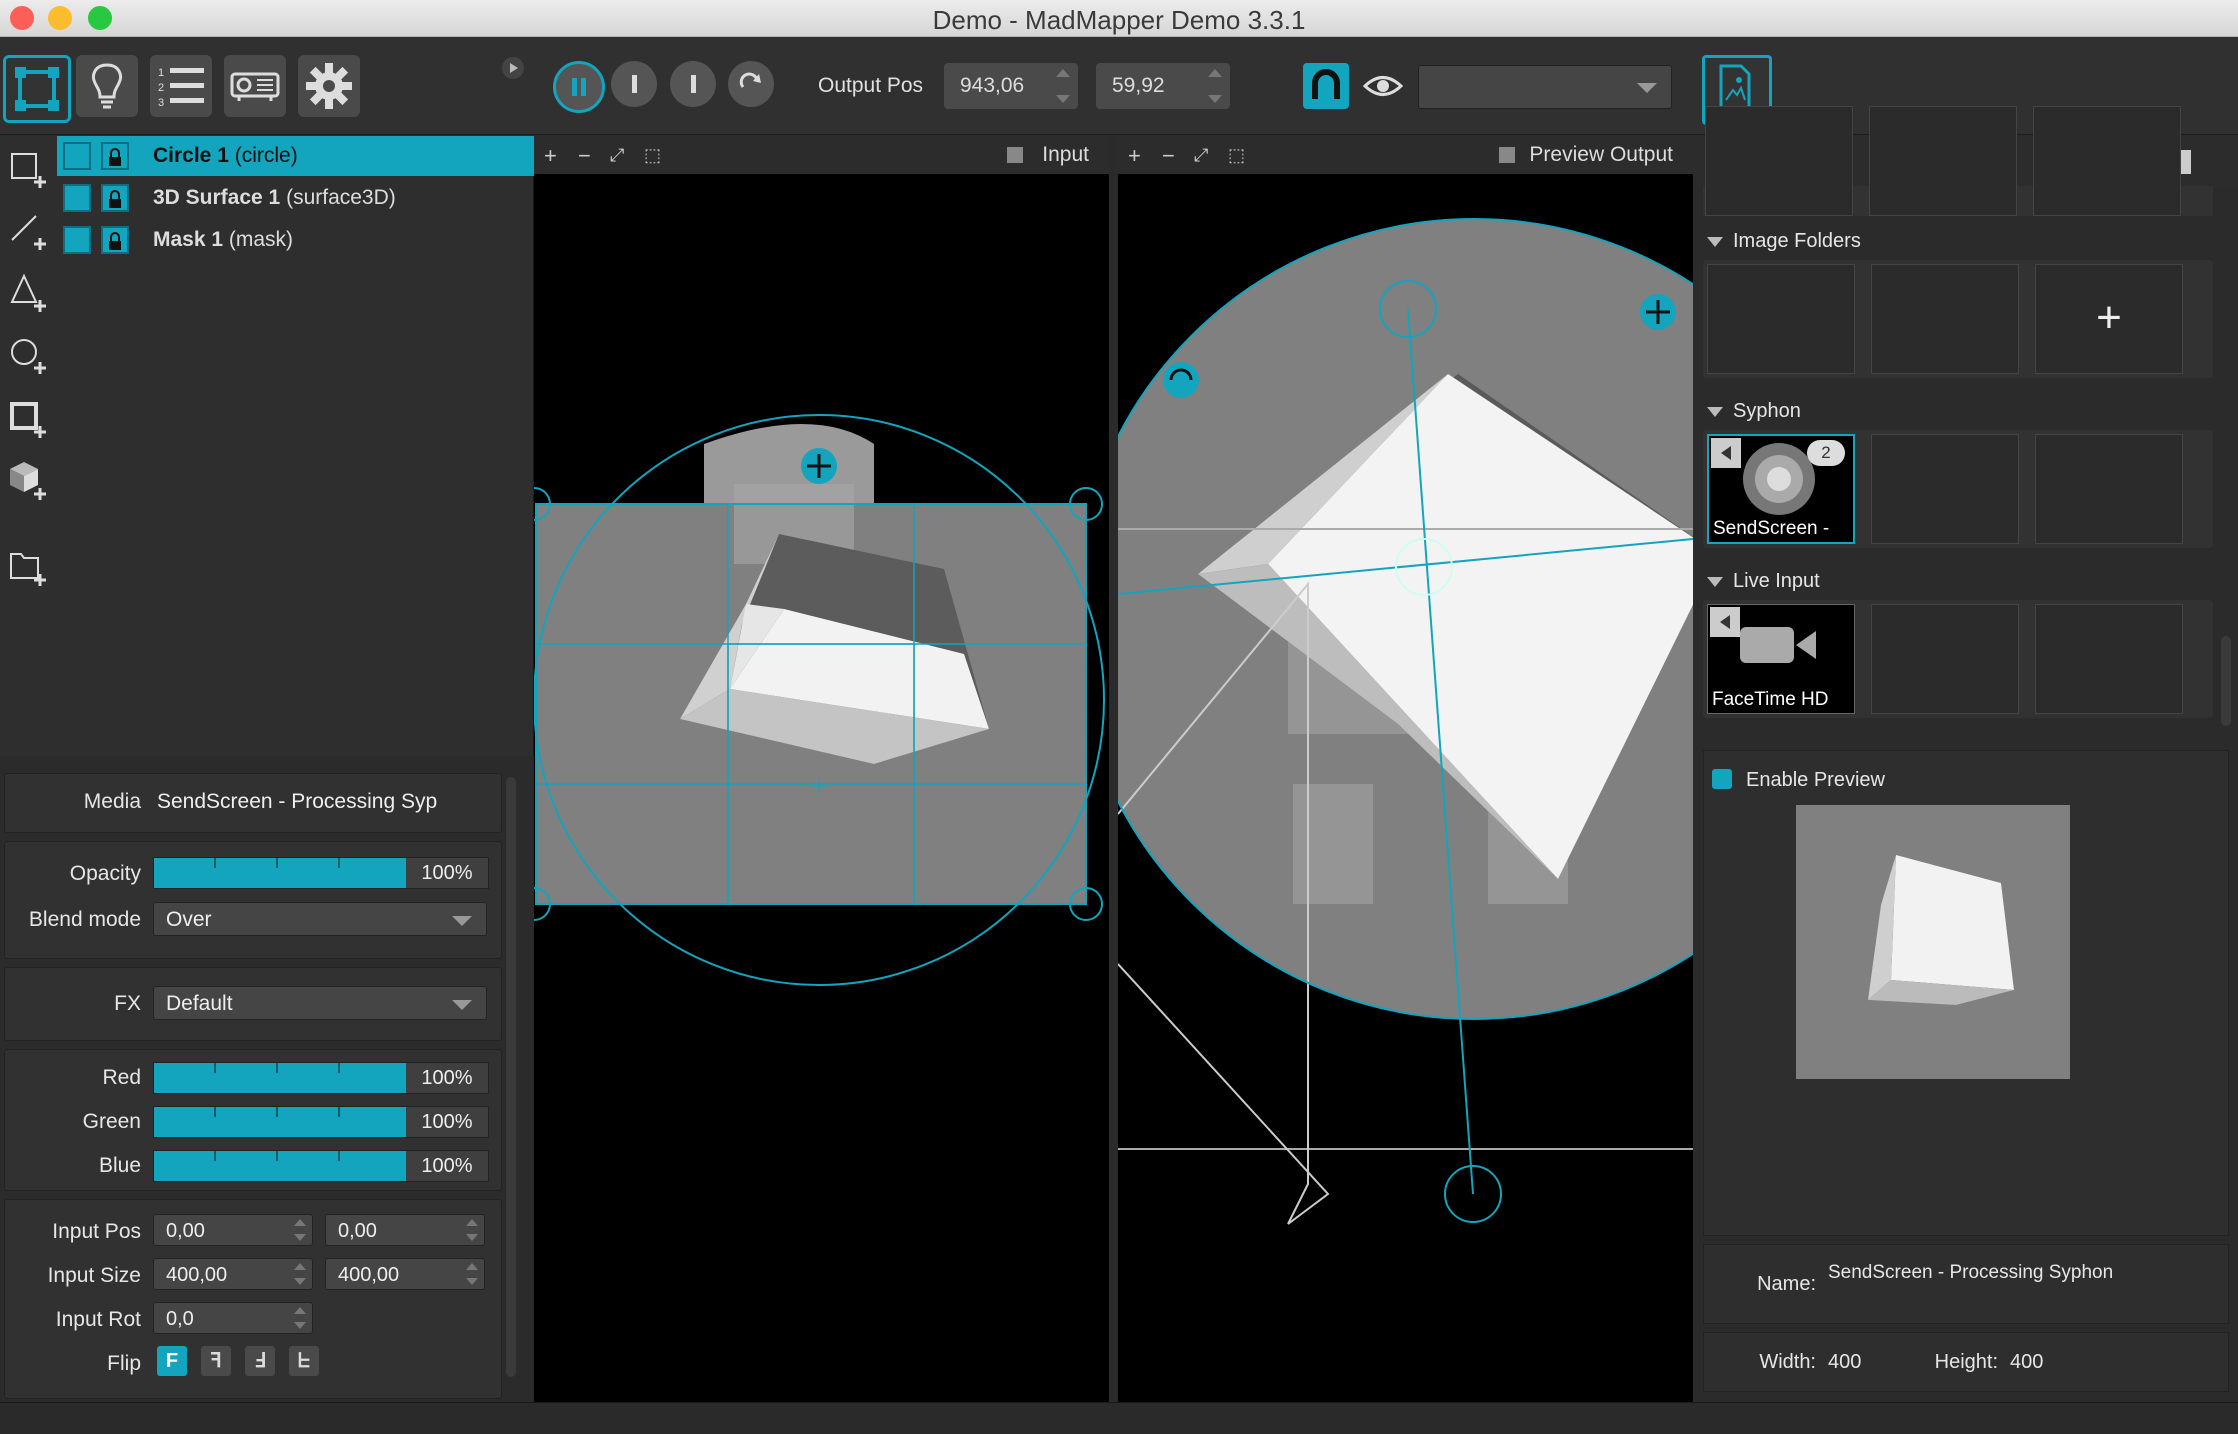  Describe the element at coordinates (447, 1166) in the screenshot. I see `blue-value: 100%` at that location.